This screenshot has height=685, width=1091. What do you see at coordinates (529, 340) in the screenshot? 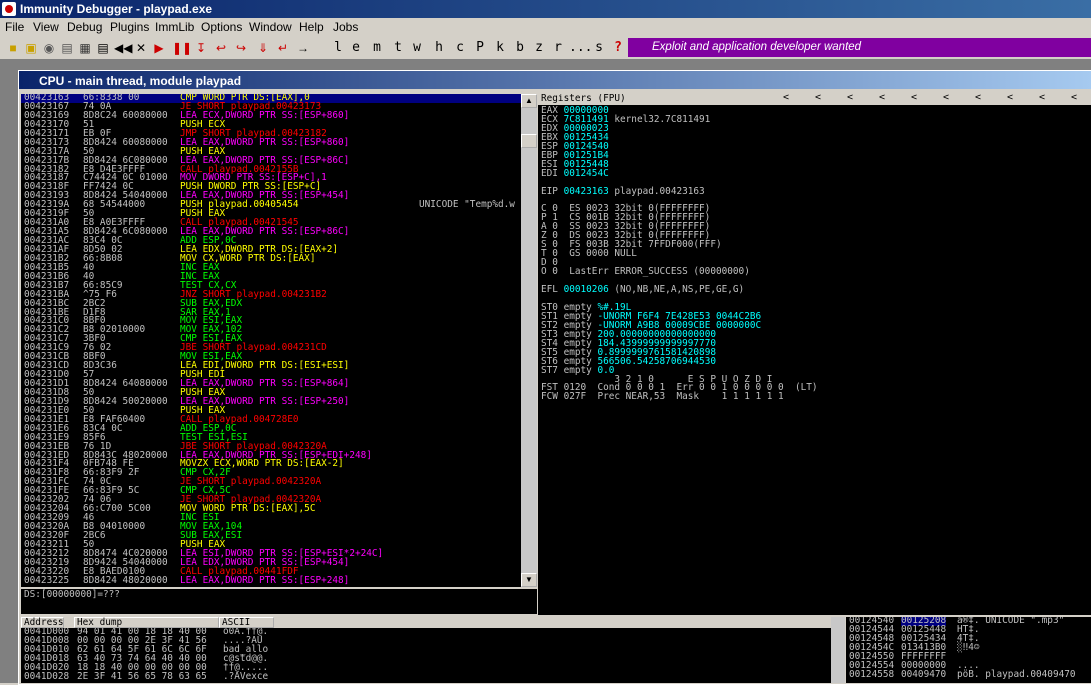
I see `disassembly-scrollbar: ▲ ▼` at bounding box center [529, 340].